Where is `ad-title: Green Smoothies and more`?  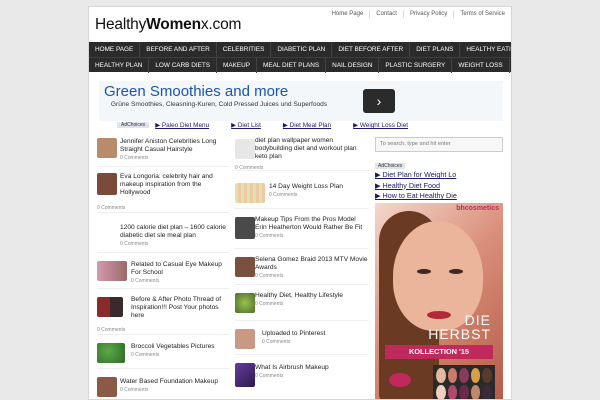 ad-title: Green Smoothies and more is located at coordinates (196, 91).